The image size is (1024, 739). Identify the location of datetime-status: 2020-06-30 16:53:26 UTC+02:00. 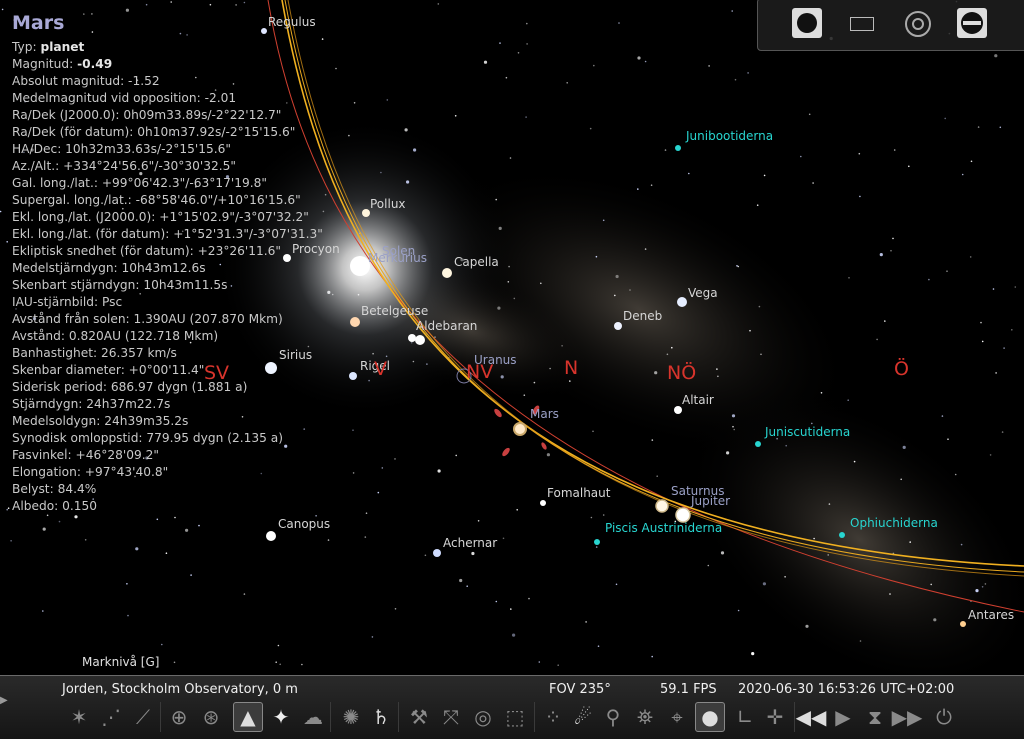
(846, 689).